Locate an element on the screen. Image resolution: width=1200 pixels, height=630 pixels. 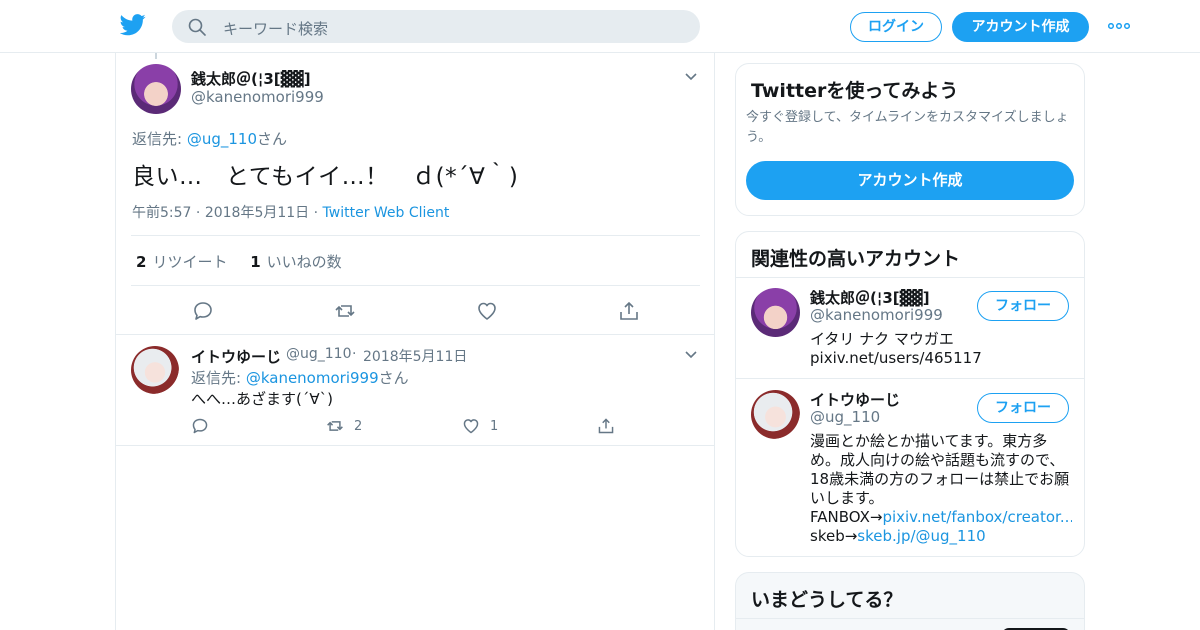
search-icon is located at coordinates (197, 27).